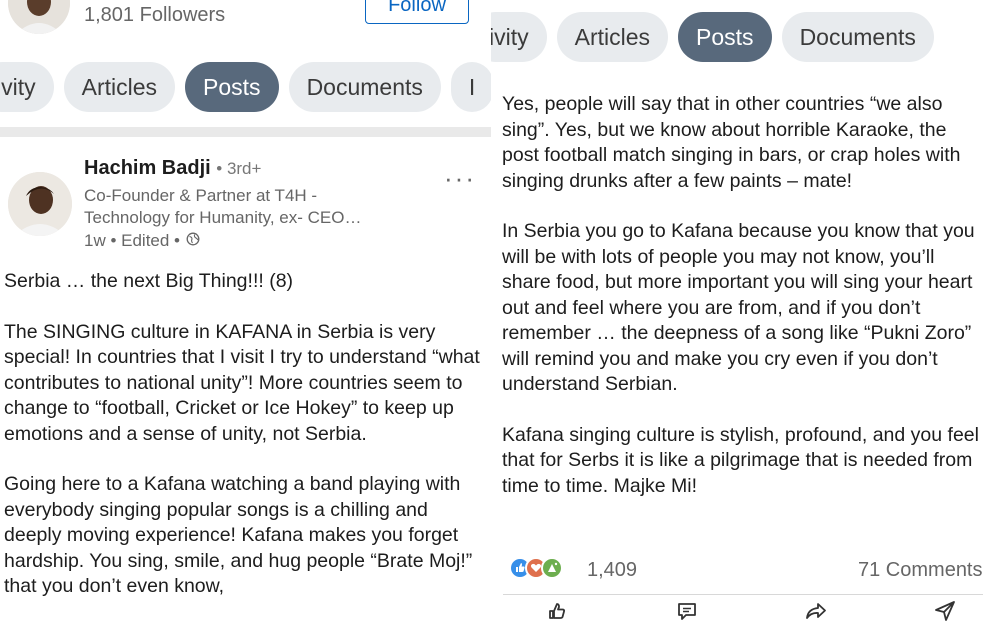  What do you see at coordinates (460, 178) in the screenshot?
I see `more-options-button: ···` at bounding box center [460, 178].